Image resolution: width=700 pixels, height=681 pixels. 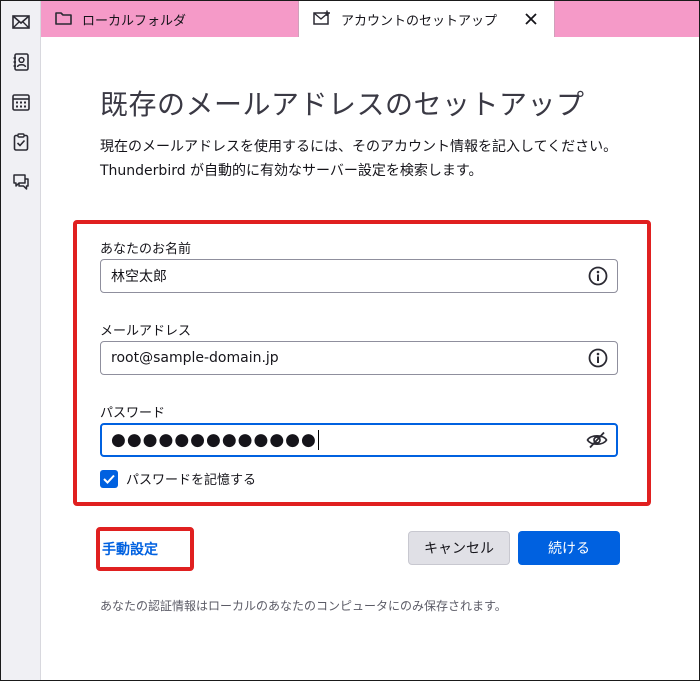 I want to click on text-caret, so click(x=318, y=440).